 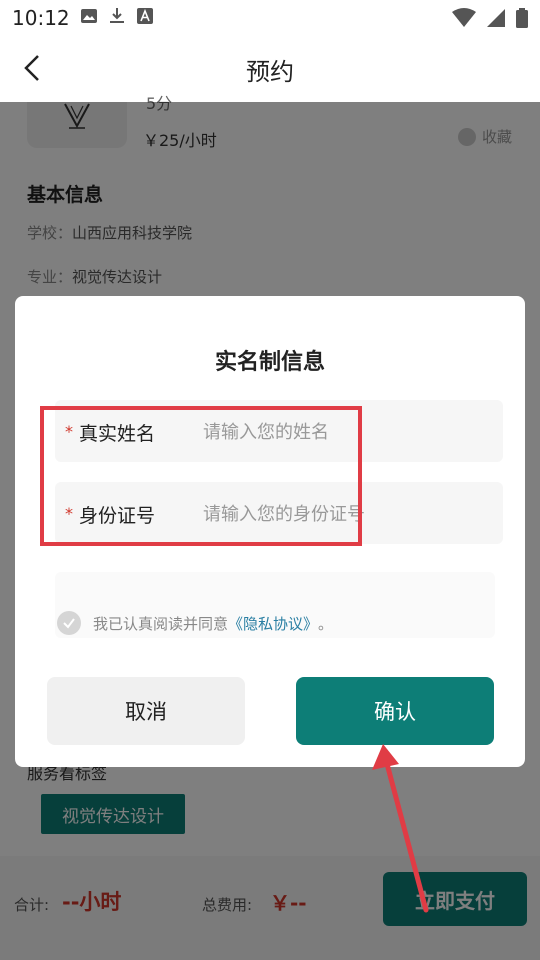 I want to click on annotation-arrow, so click(x=400, y=828).